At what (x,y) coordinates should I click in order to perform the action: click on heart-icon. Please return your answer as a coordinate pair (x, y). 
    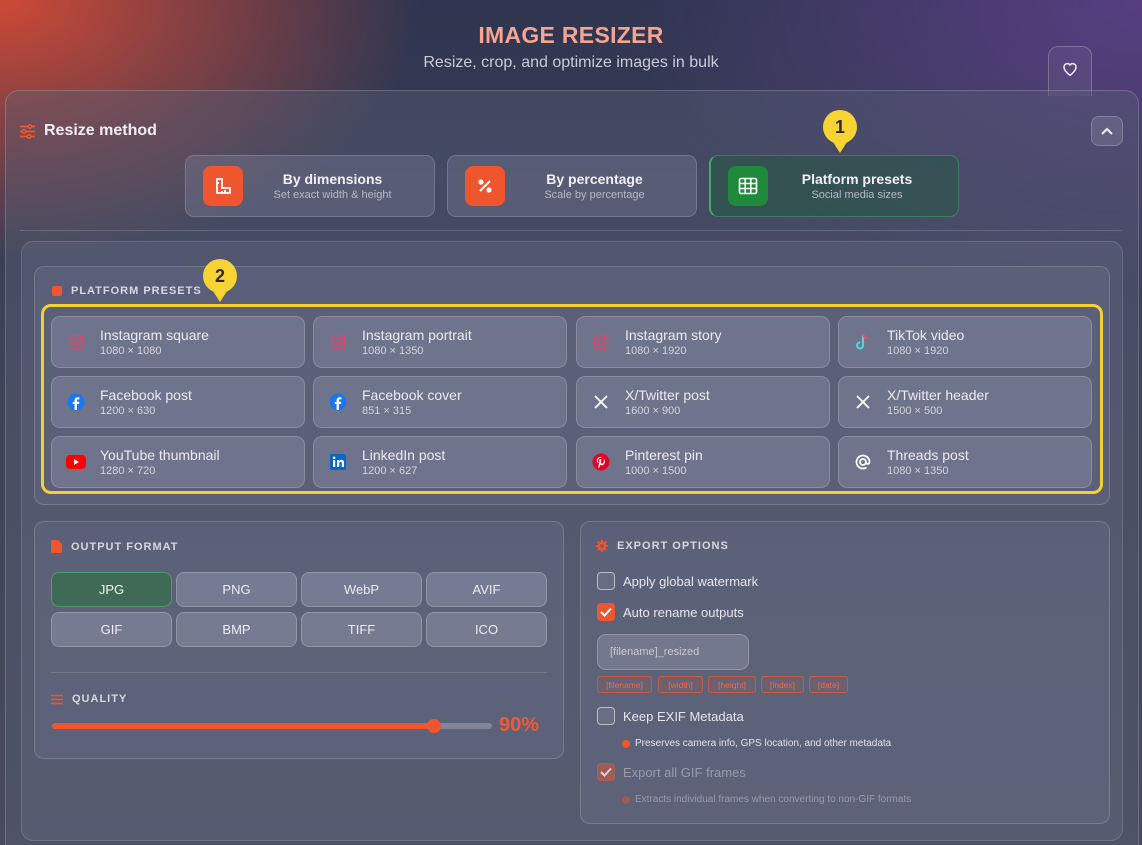
    Looking at the image, I should click on (1070, 69).